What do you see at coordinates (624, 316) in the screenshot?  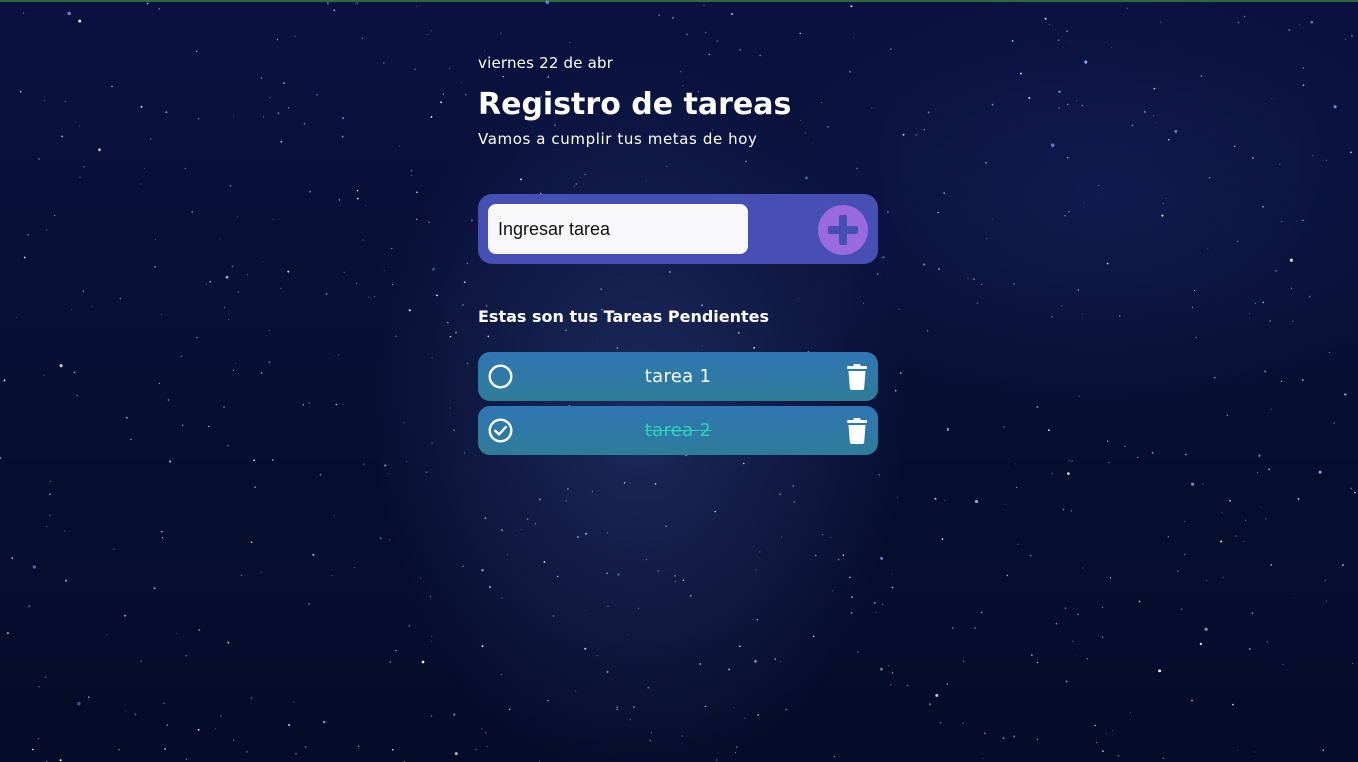 I see `section-title: Estas son tus Tareas Pendientes` at bounding box center [624, 316].